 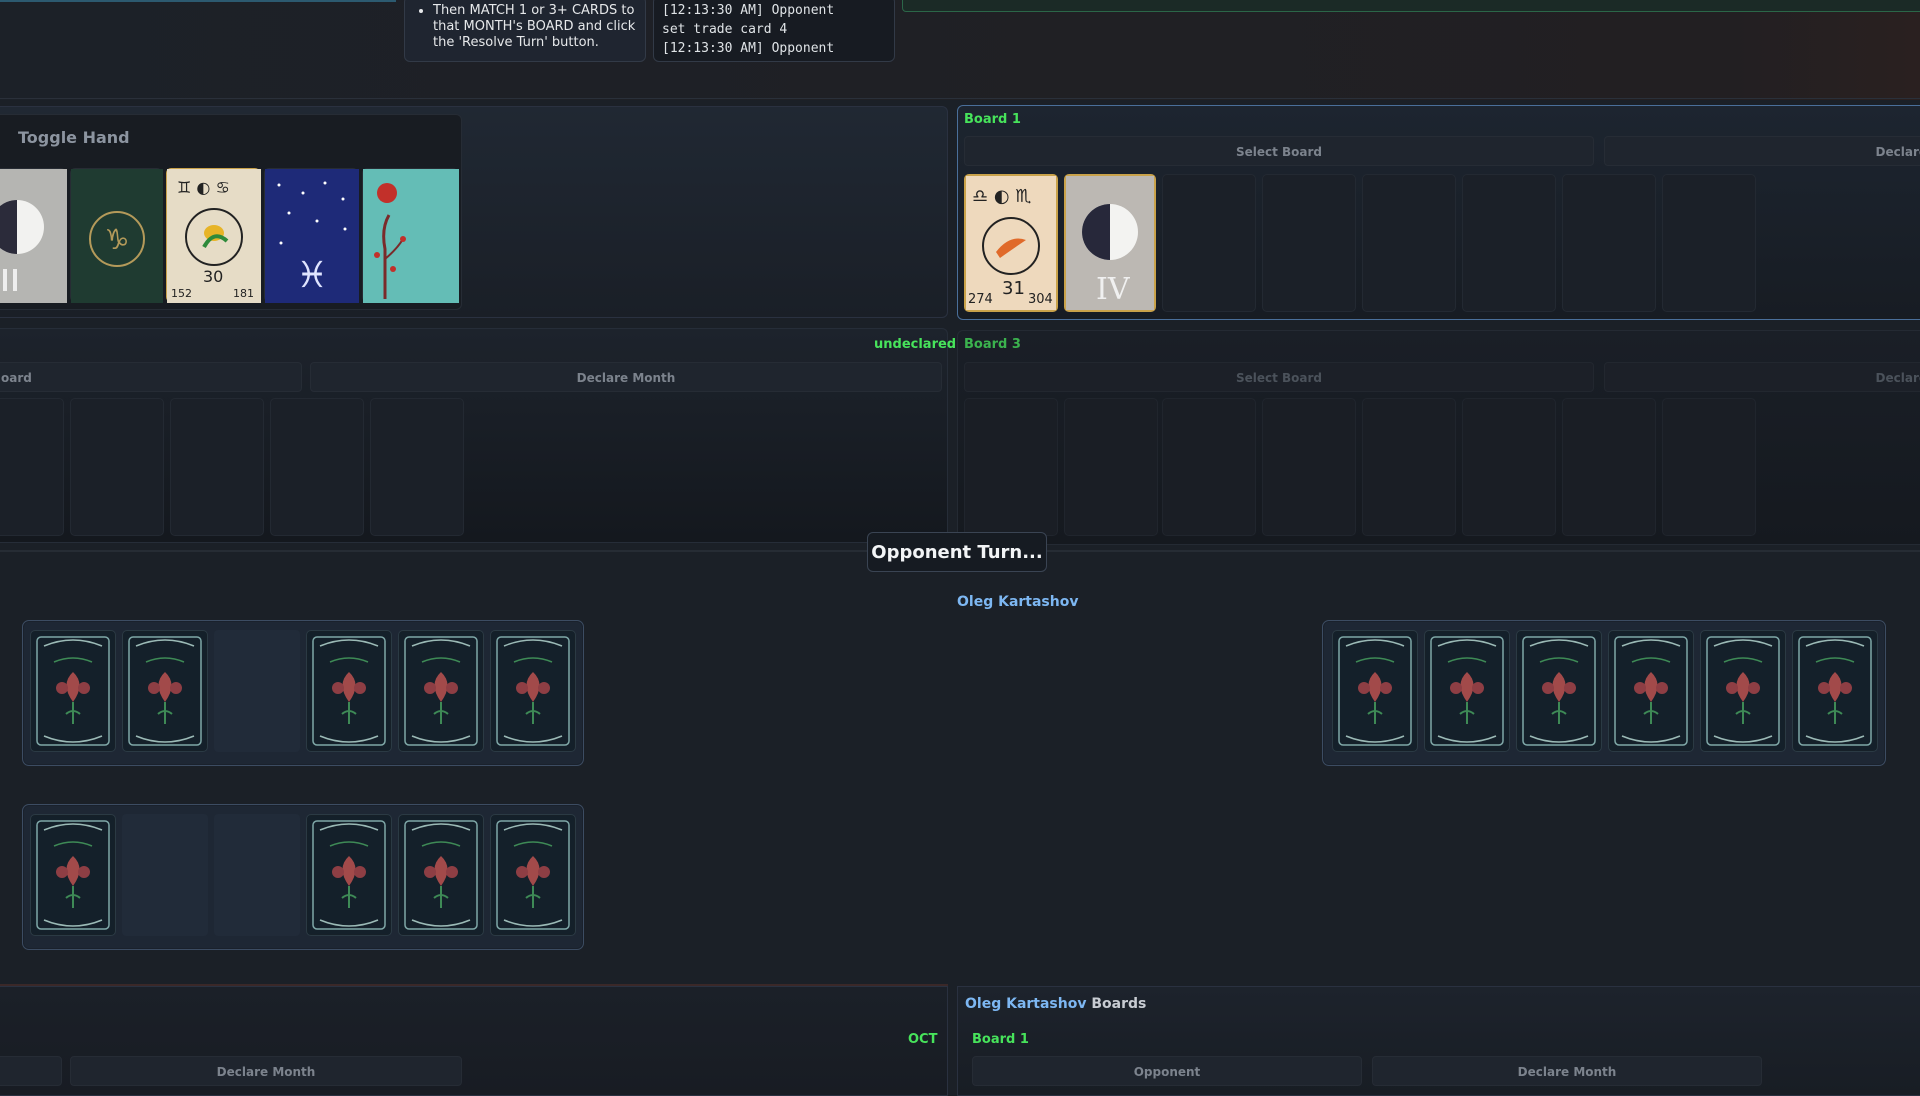 I want to click on board-3-declare-button: Declare, so click(x=1762, y=377).